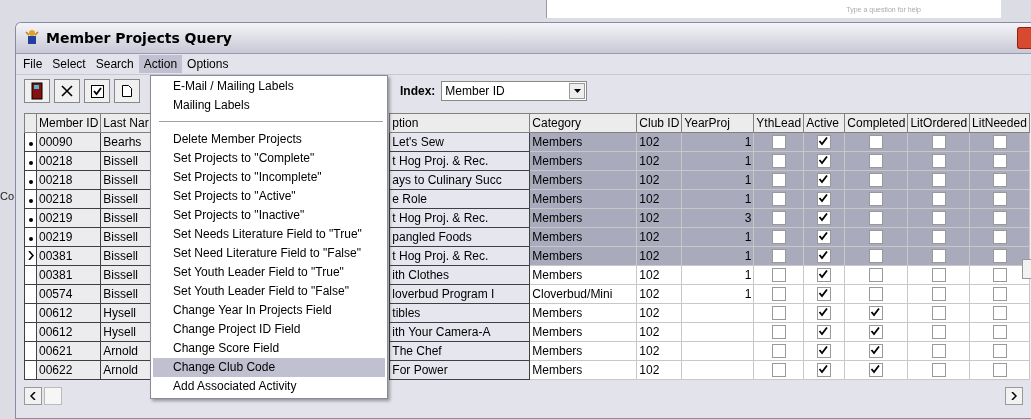 The image size is (1031, 419). What do you see at coordinates (33, 64) in the screenshot?
I see `menu-item: File` at bounding box center [33, 64].